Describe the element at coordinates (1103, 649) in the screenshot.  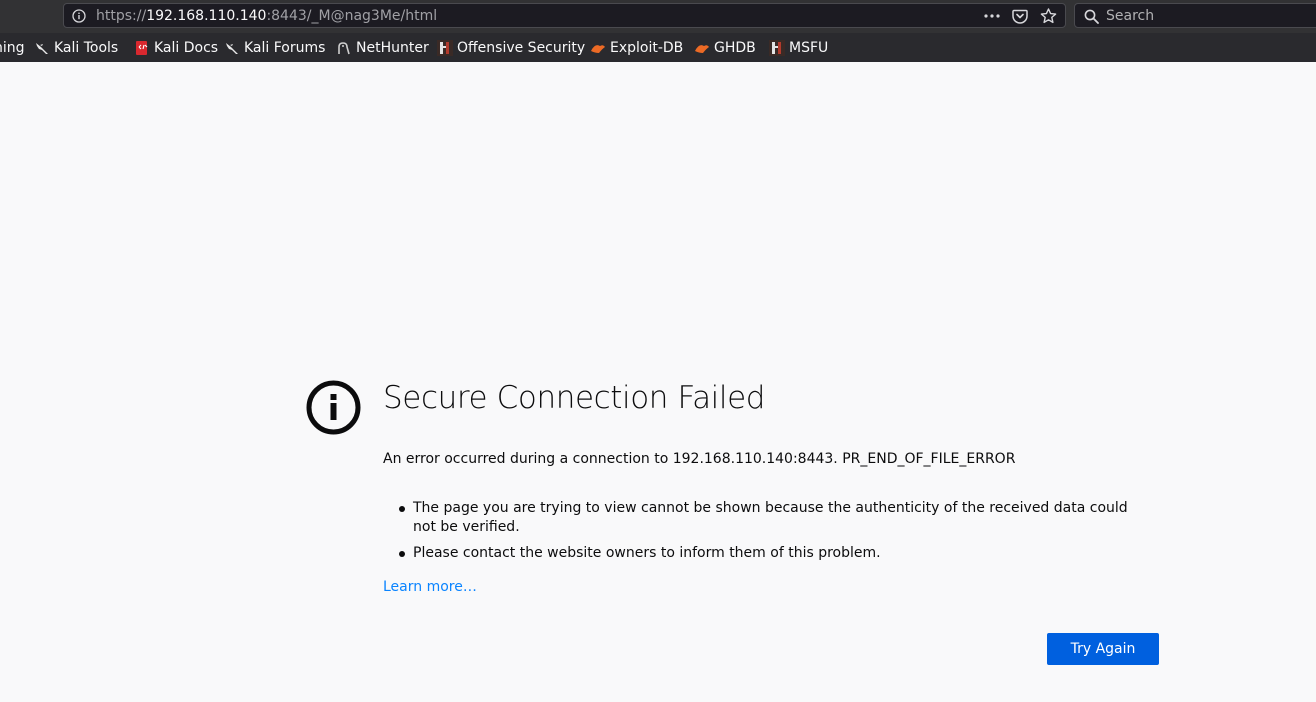
I see `try-again-button: Try Again` at that location.